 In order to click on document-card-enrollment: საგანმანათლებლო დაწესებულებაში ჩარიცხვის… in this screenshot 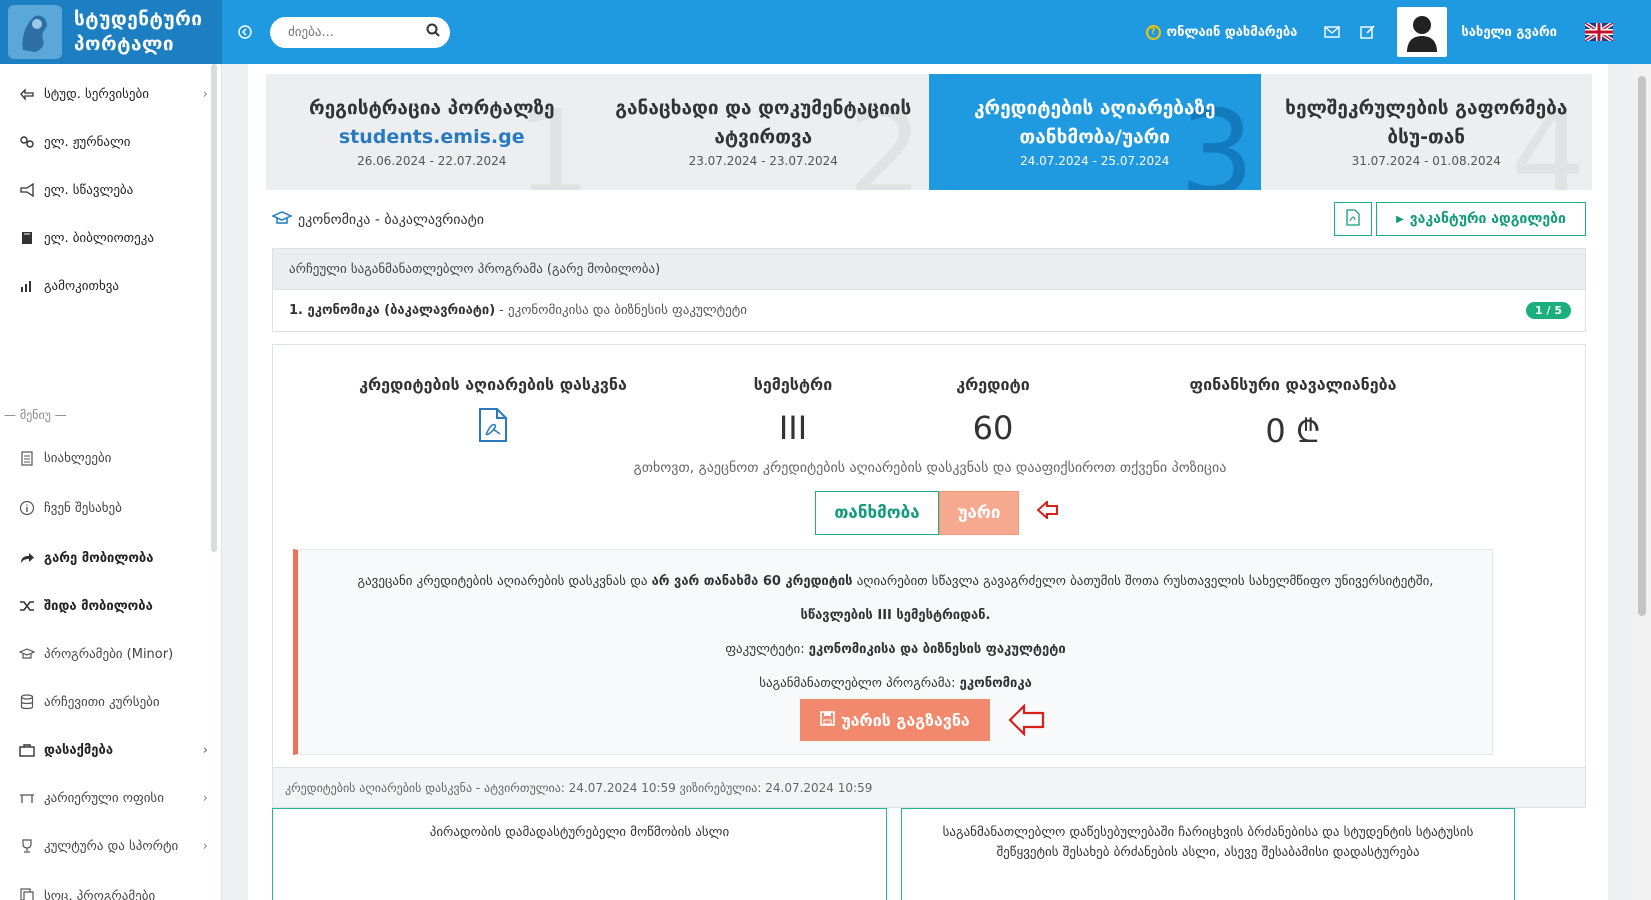, I will do `click(1208, 854)`.